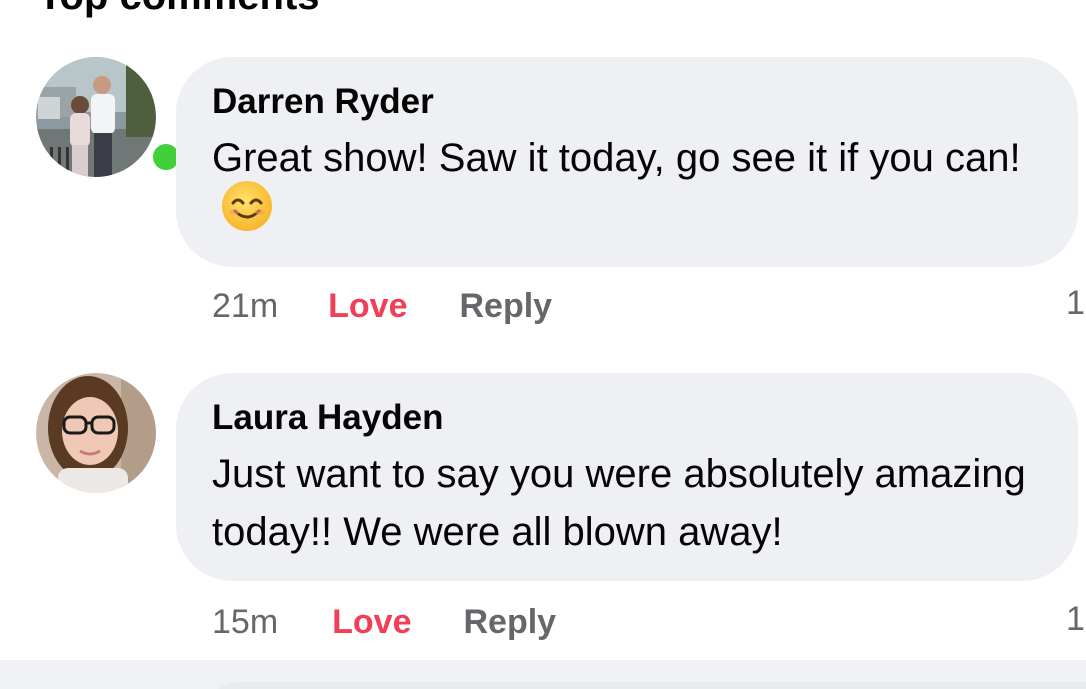 The width and height of the screenshot is (1086, 689). Describe the element at coordinates (627, 102) in the screenshot. I see `comment-author: Darren Ryder` at that location.